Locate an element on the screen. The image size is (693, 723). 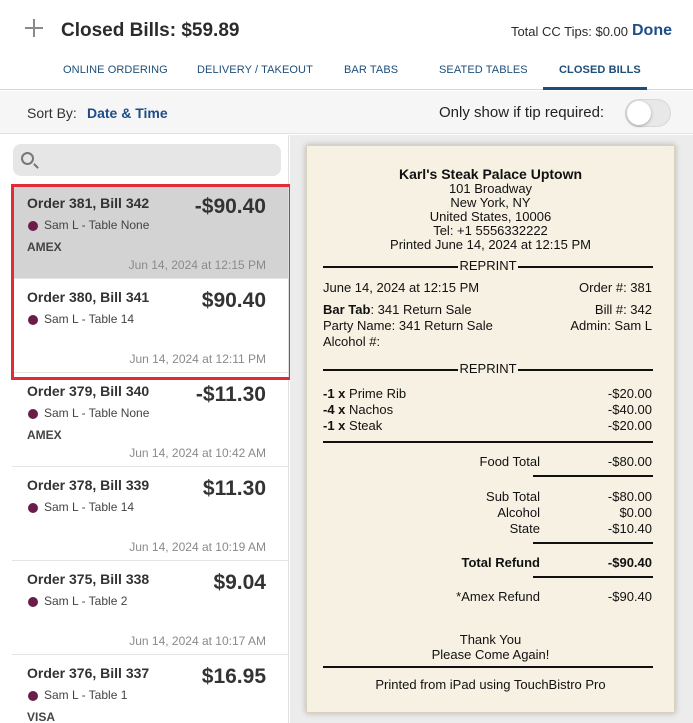
line-item: -1 x Steak is located at coordinates (352, 425).